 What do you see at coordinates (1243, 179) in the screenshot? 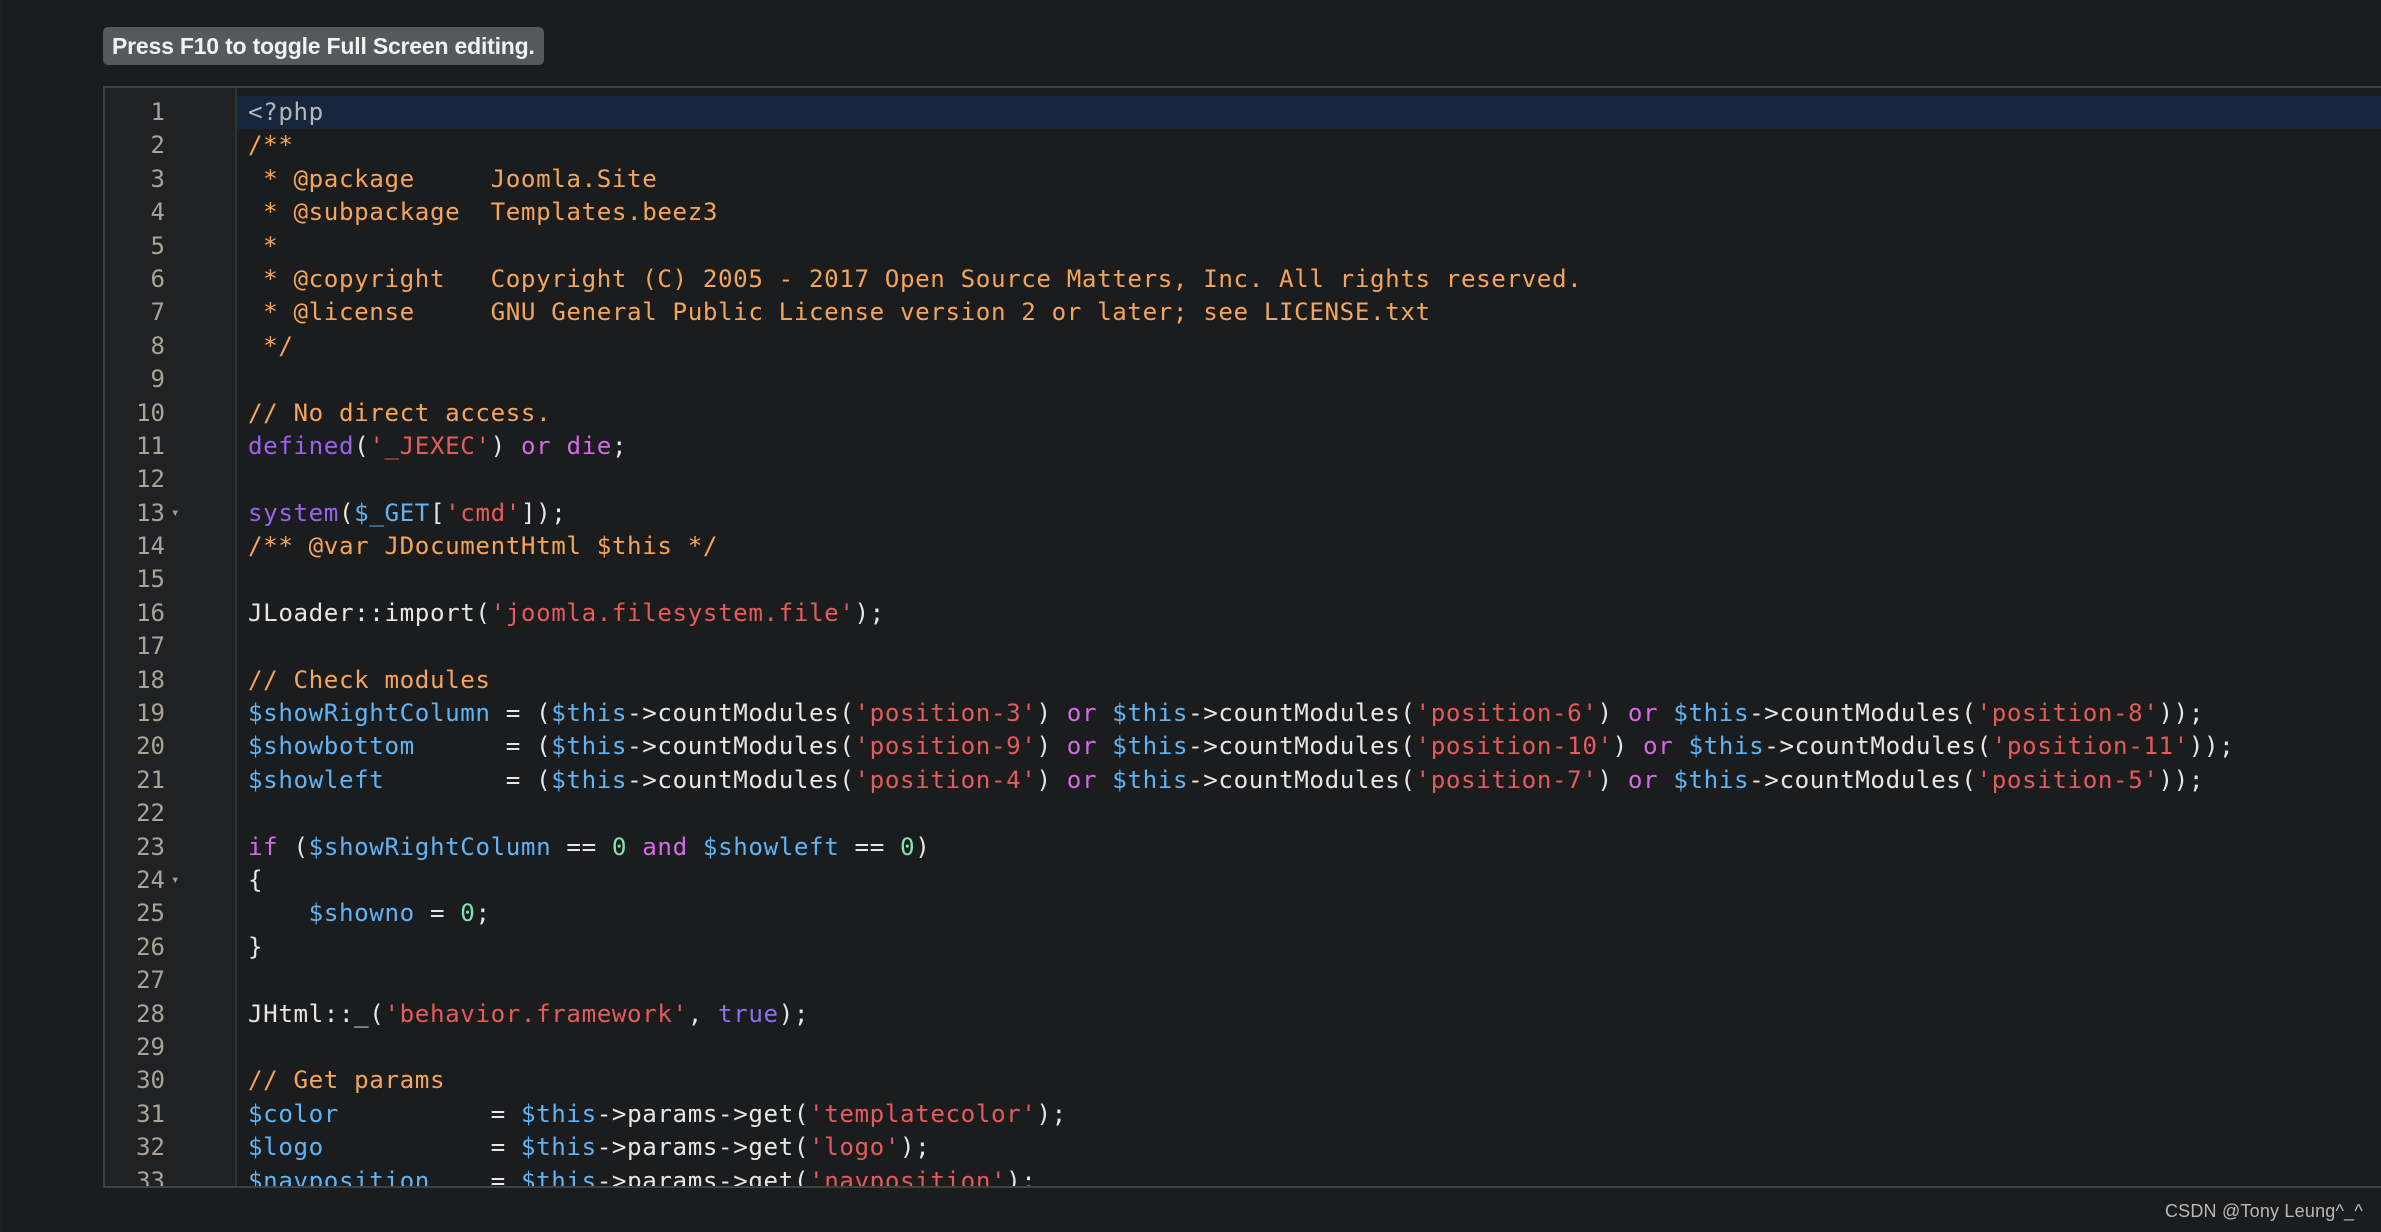
I see `code-line: 3 * @package Joomla.Site` at bounding box center [1243, 179].